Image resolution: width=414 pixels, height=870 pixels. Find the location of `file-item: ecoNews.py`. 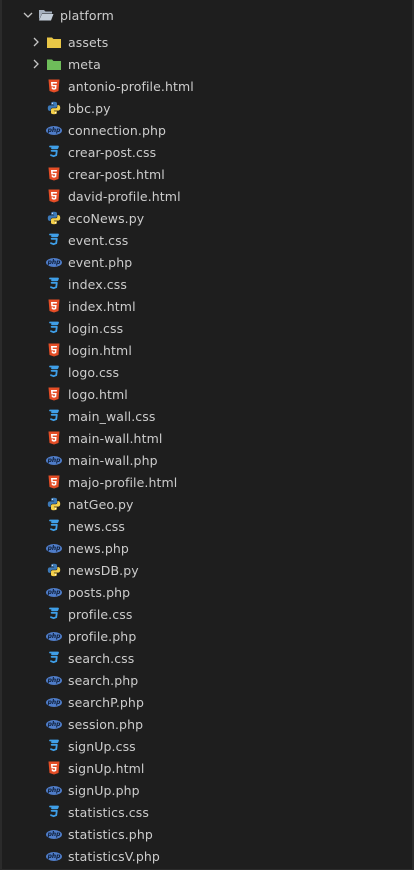

file-item: ecoNews.py is located at coordinates (207, 218).